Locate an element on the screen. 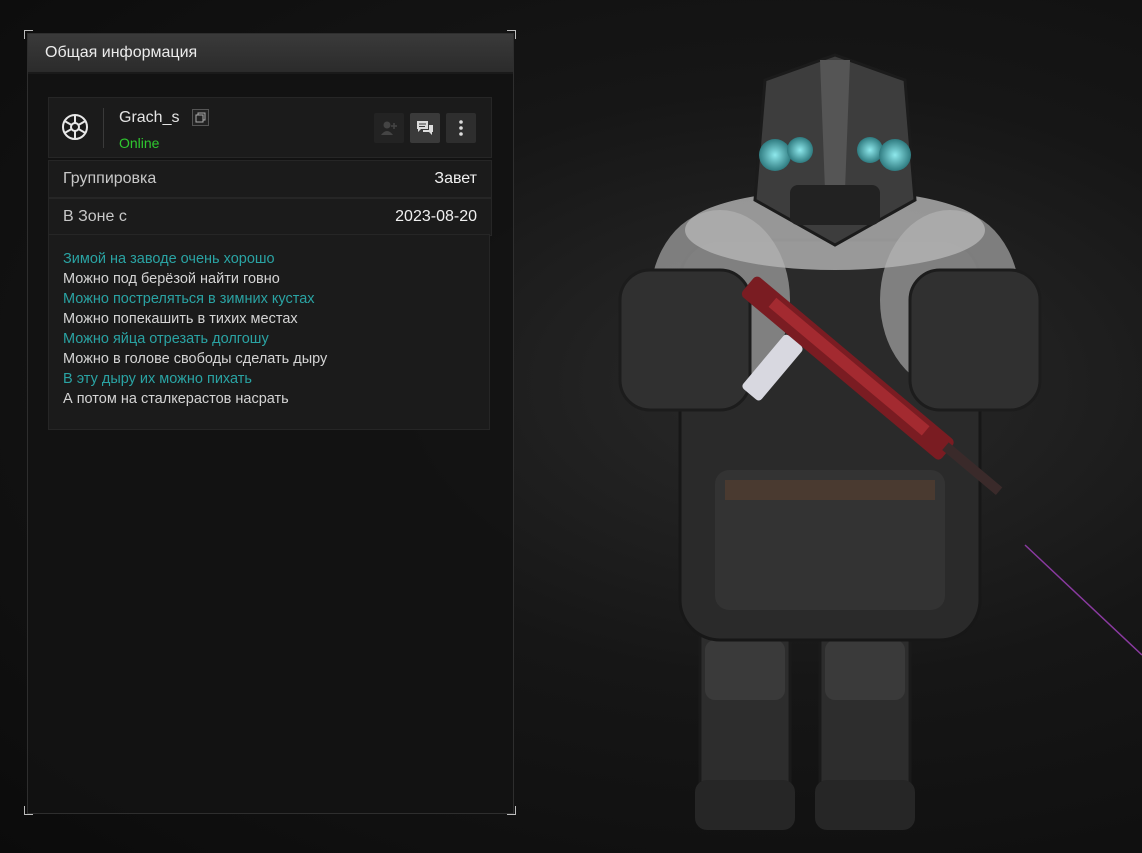  zone-since-label: В Зоне с is located at coordinates (95, 216).